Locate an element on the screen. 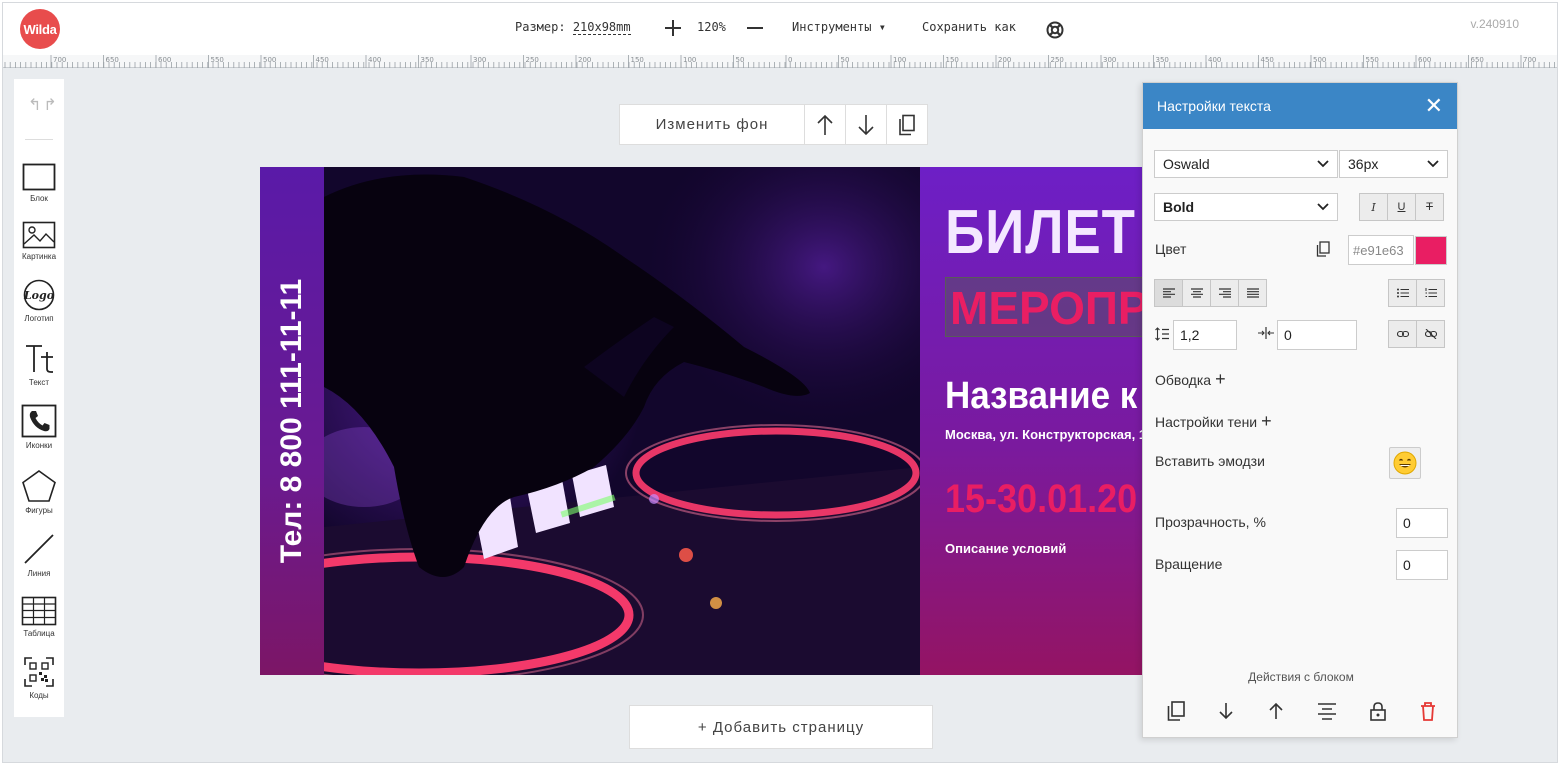  ticket-dates: 15-30.01.20 is located at coordinates (1041, 499).